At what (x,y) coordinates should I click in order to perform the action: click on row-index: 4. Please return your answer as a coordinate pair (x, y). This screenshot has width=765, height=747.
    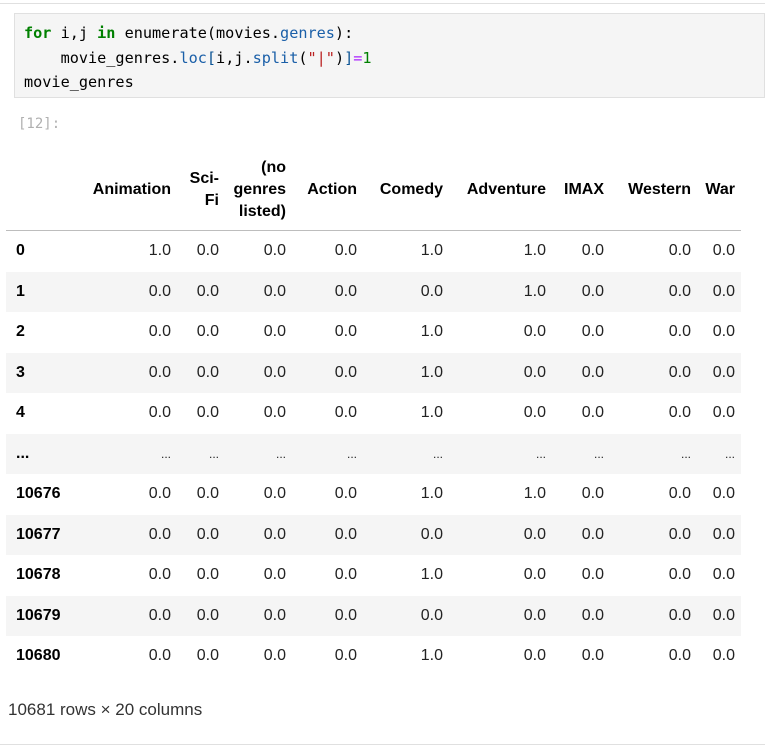
    Looking at the image, I should click on (20, 413).